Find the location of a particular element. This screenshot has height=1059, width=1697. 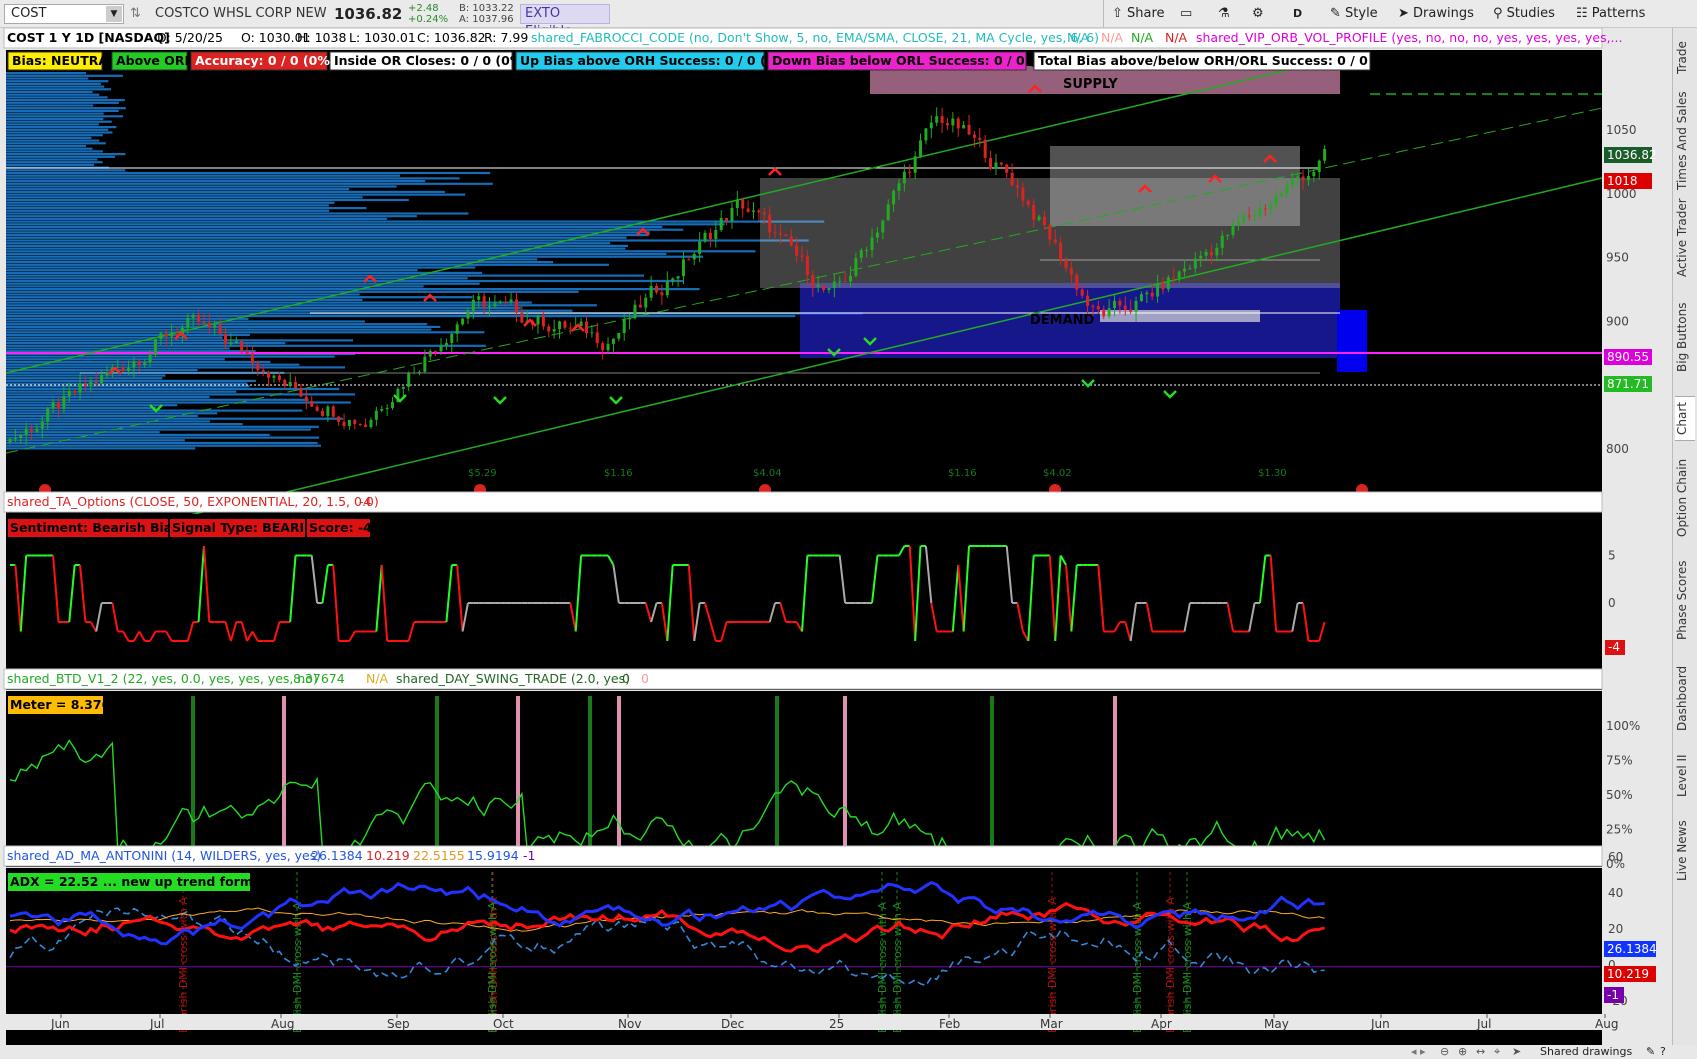

style-button: ✎ Style is located at coordinates (1354, 14).